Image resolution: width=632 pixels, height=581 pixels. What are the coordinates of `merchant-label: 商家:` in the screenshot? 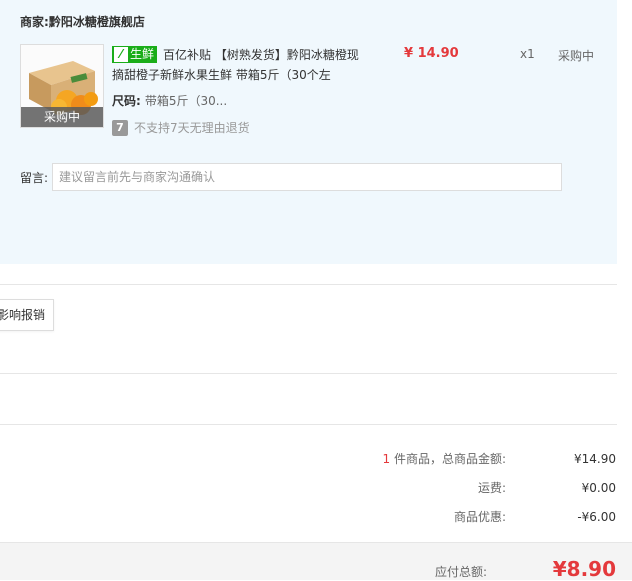 It's located at (34, 22).